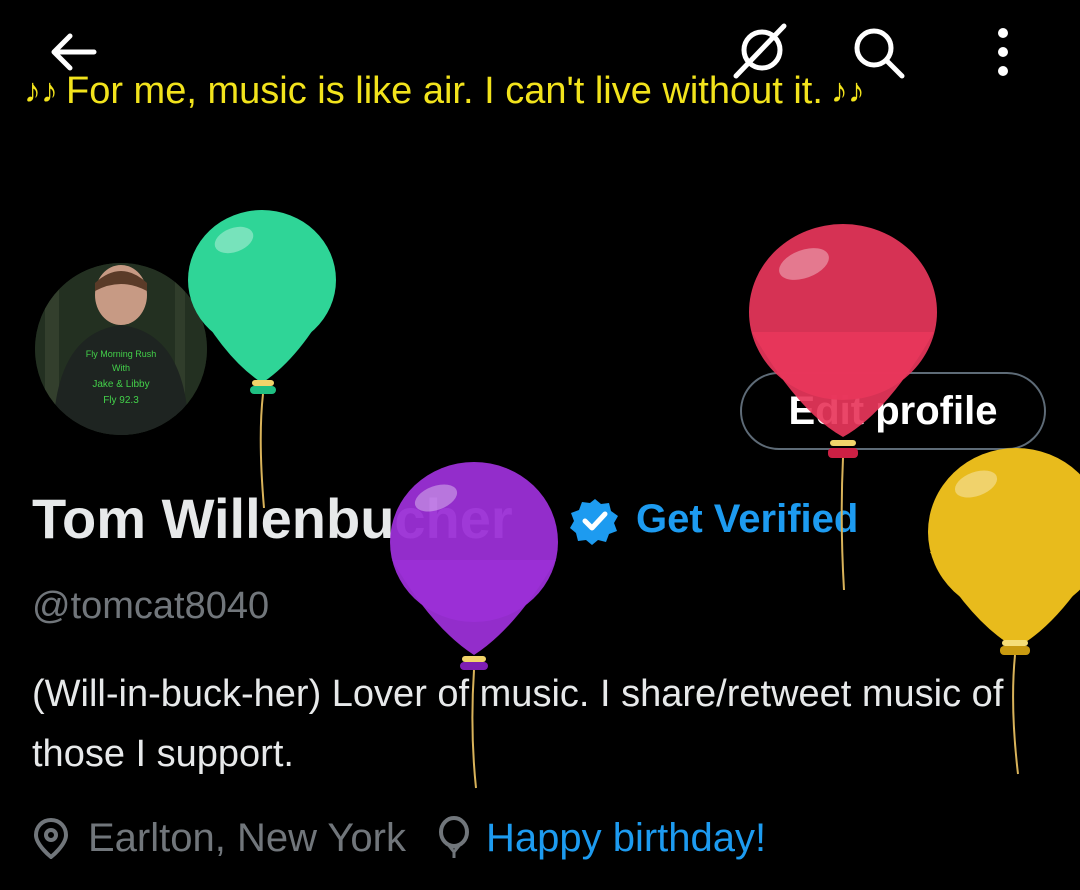 Image resolution: width=1080 pixels, height=890 pixels. What do you see at coordinates (893, 411) in the screenshot?
I see `edit-profile-button: Edit profile` at bounding box center [893, 411].